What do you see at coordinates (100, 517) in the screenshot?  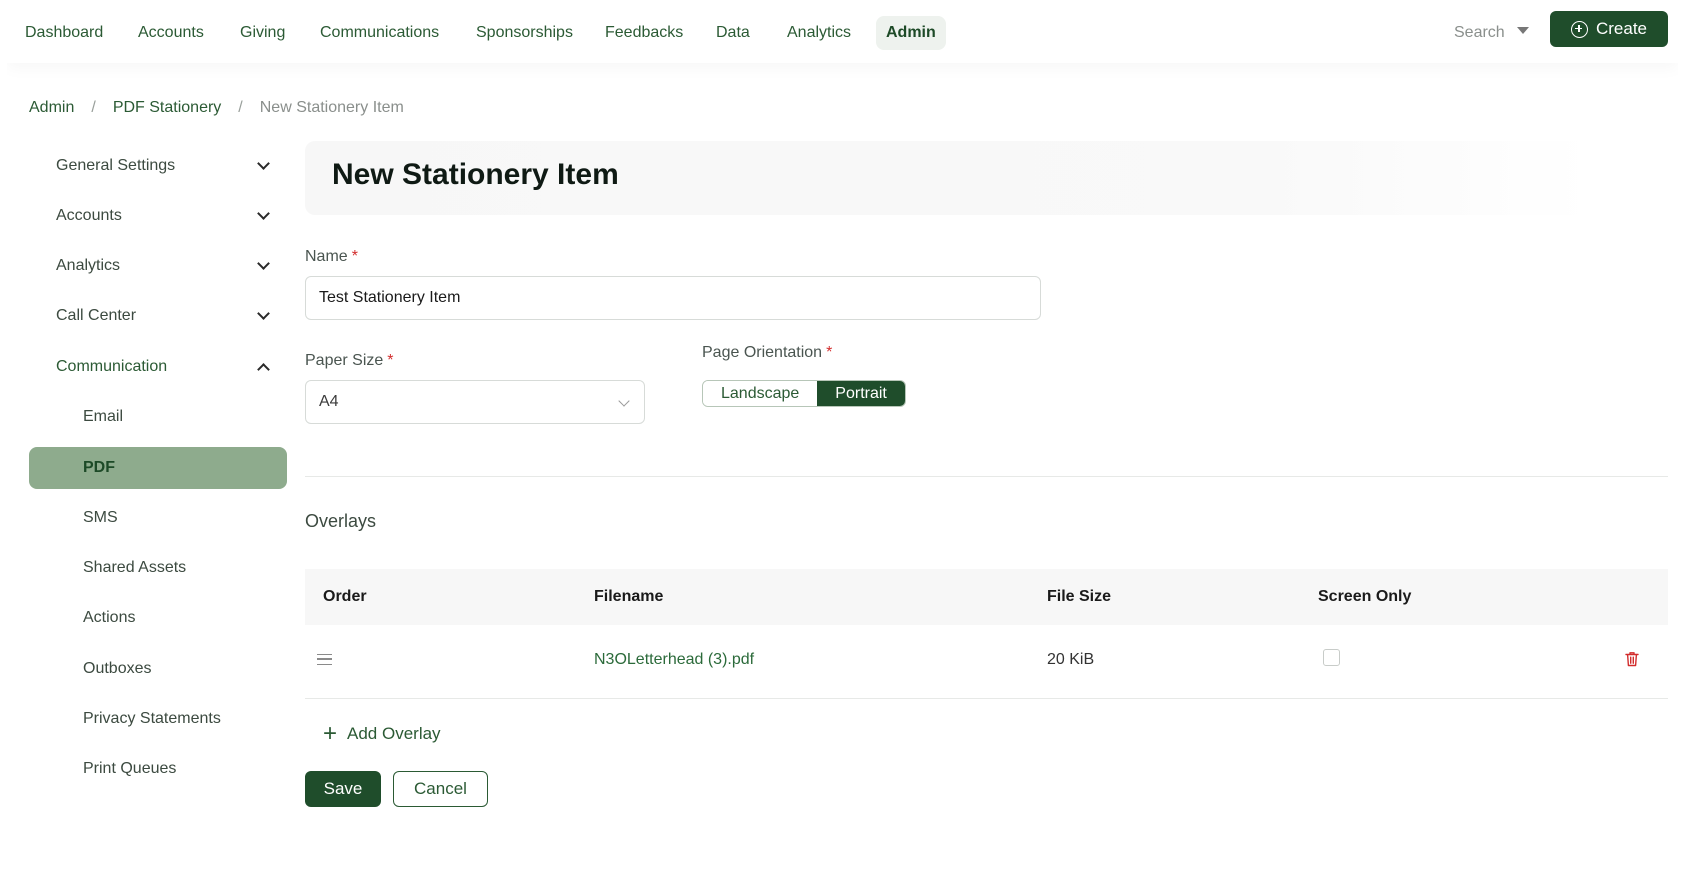 I see `sidebar-item-label: SMS` at bounding box center [100, 517].